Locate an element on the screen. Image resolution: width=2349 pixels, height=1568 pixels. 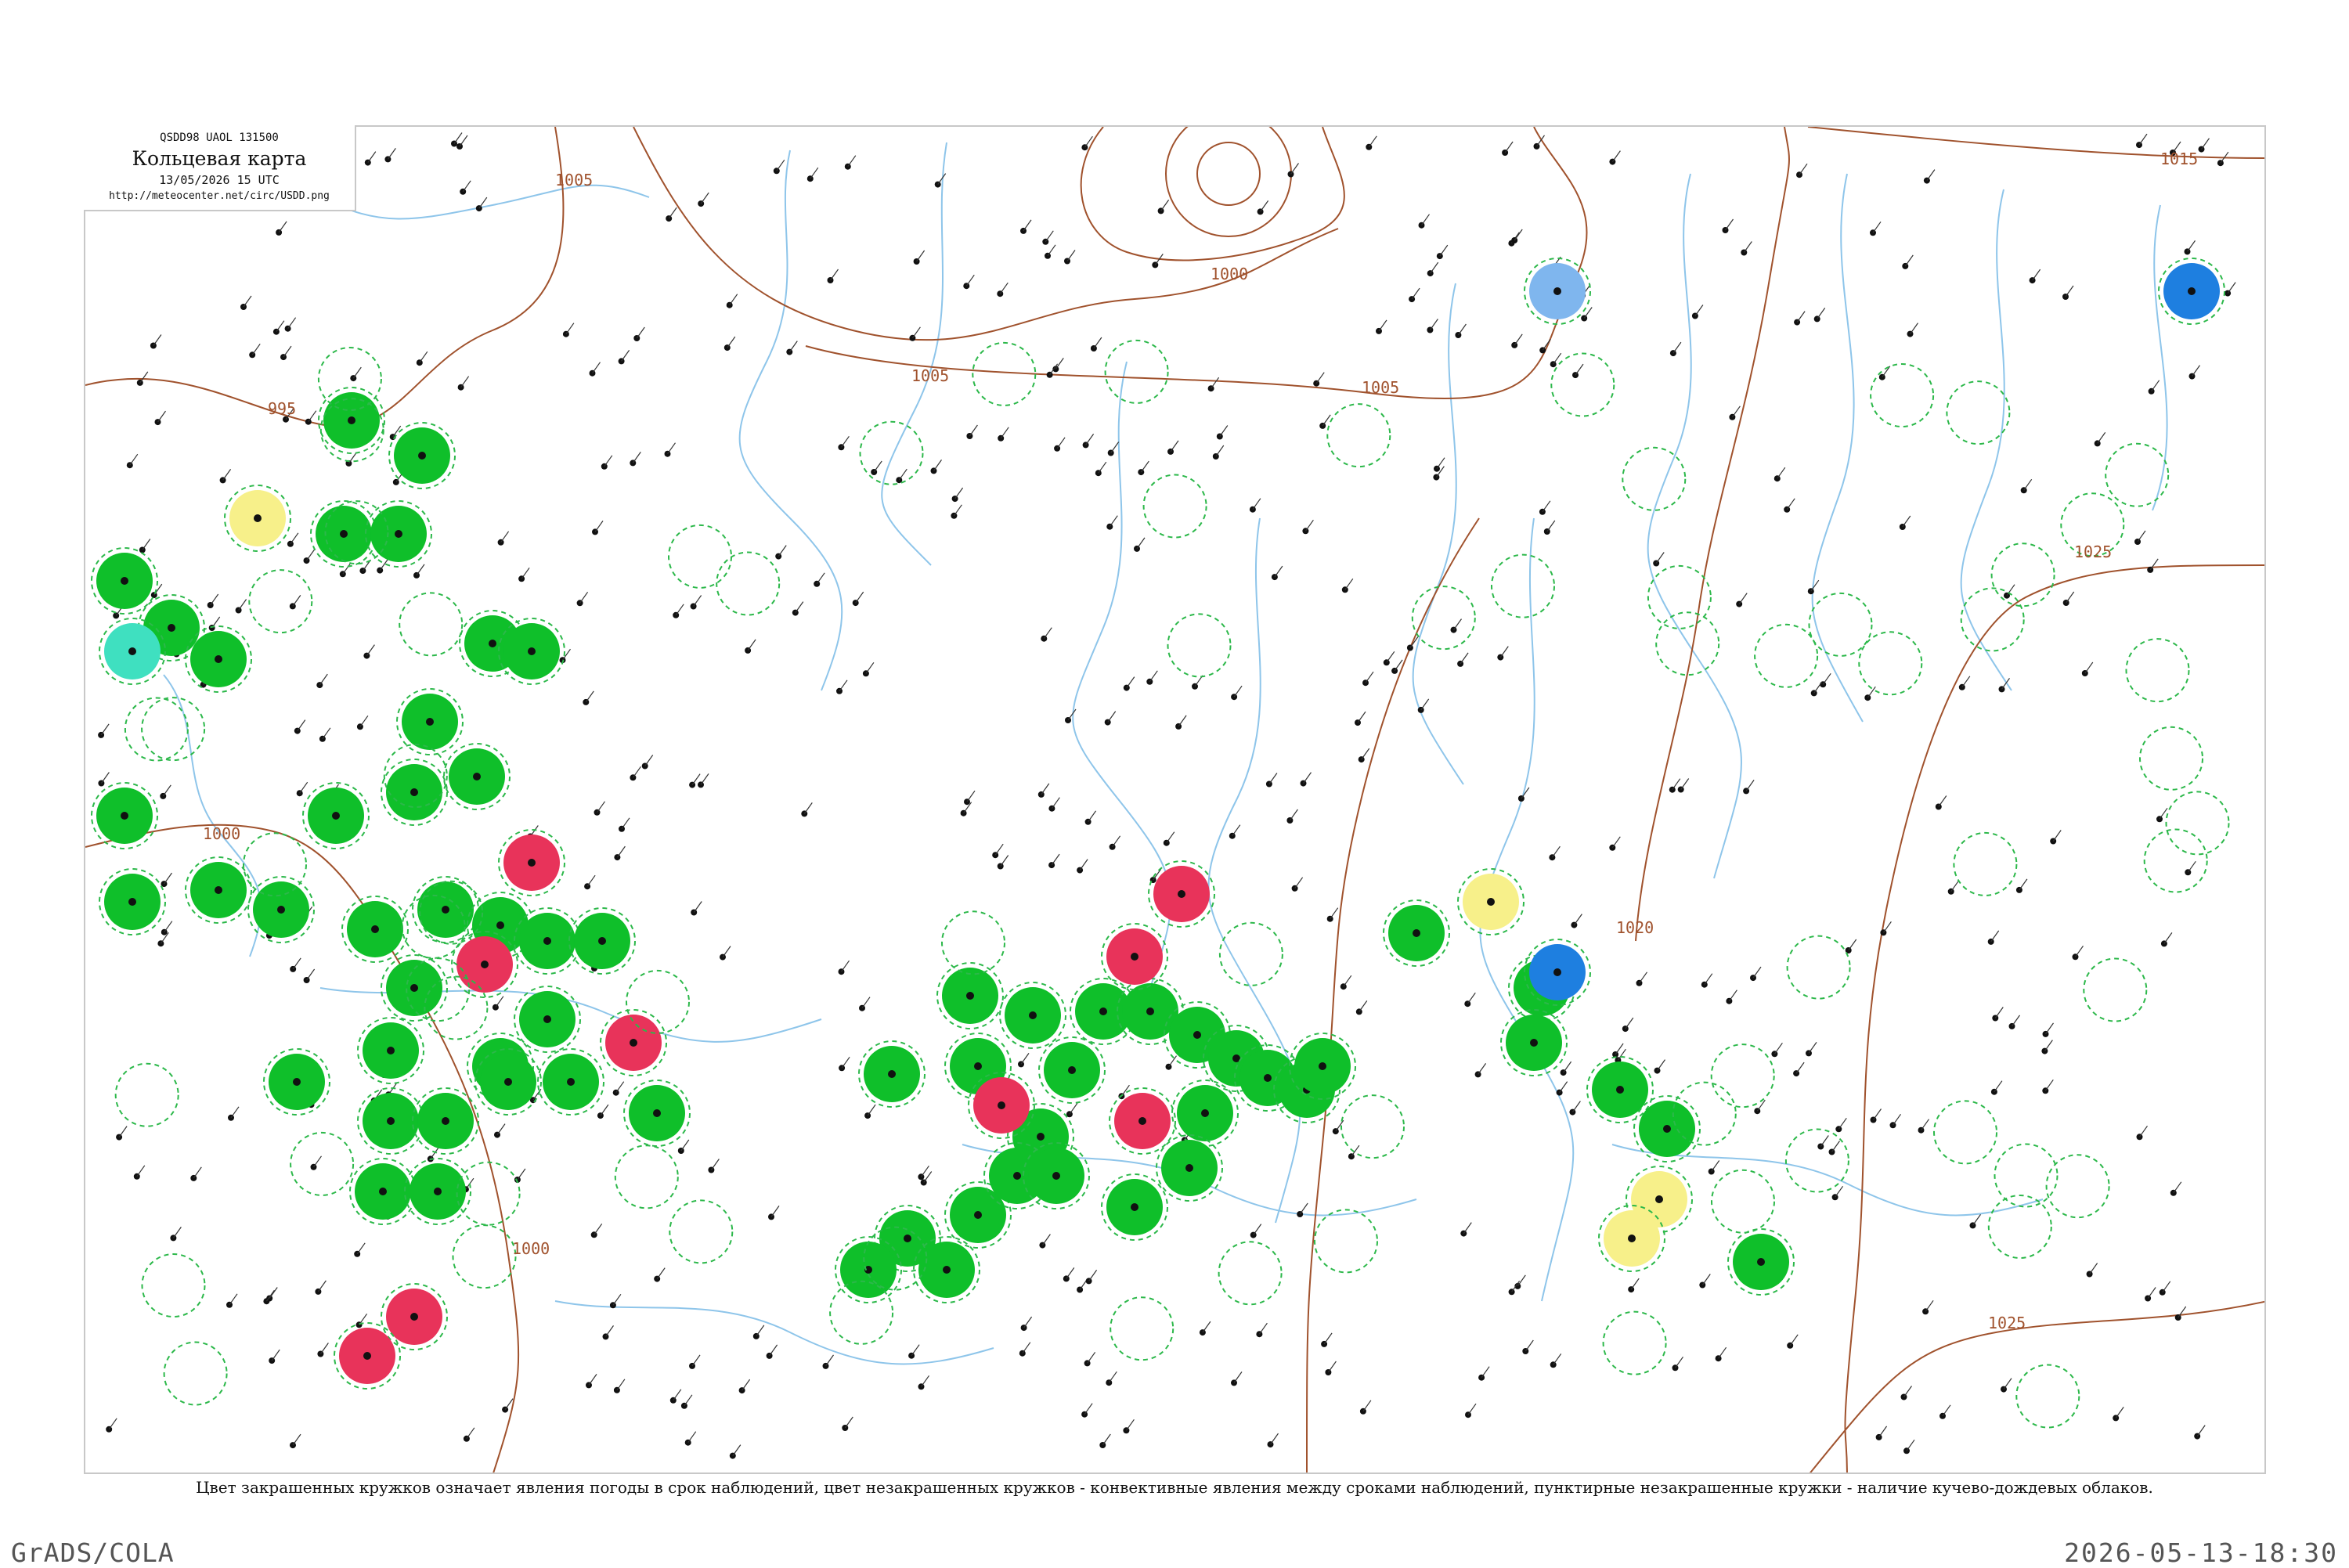
river is located at coordinates (1986, 440).